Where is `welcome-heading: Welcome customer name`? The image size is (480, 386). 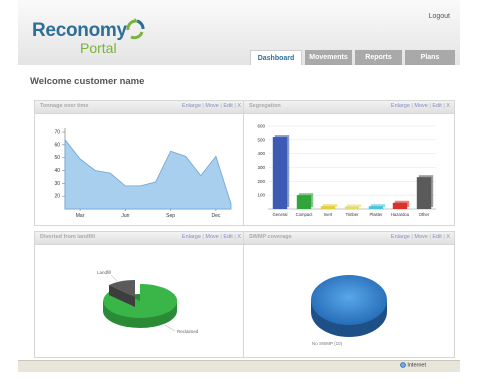
welcome-heading: Welcome customer name is located at coordinates (87, 81).